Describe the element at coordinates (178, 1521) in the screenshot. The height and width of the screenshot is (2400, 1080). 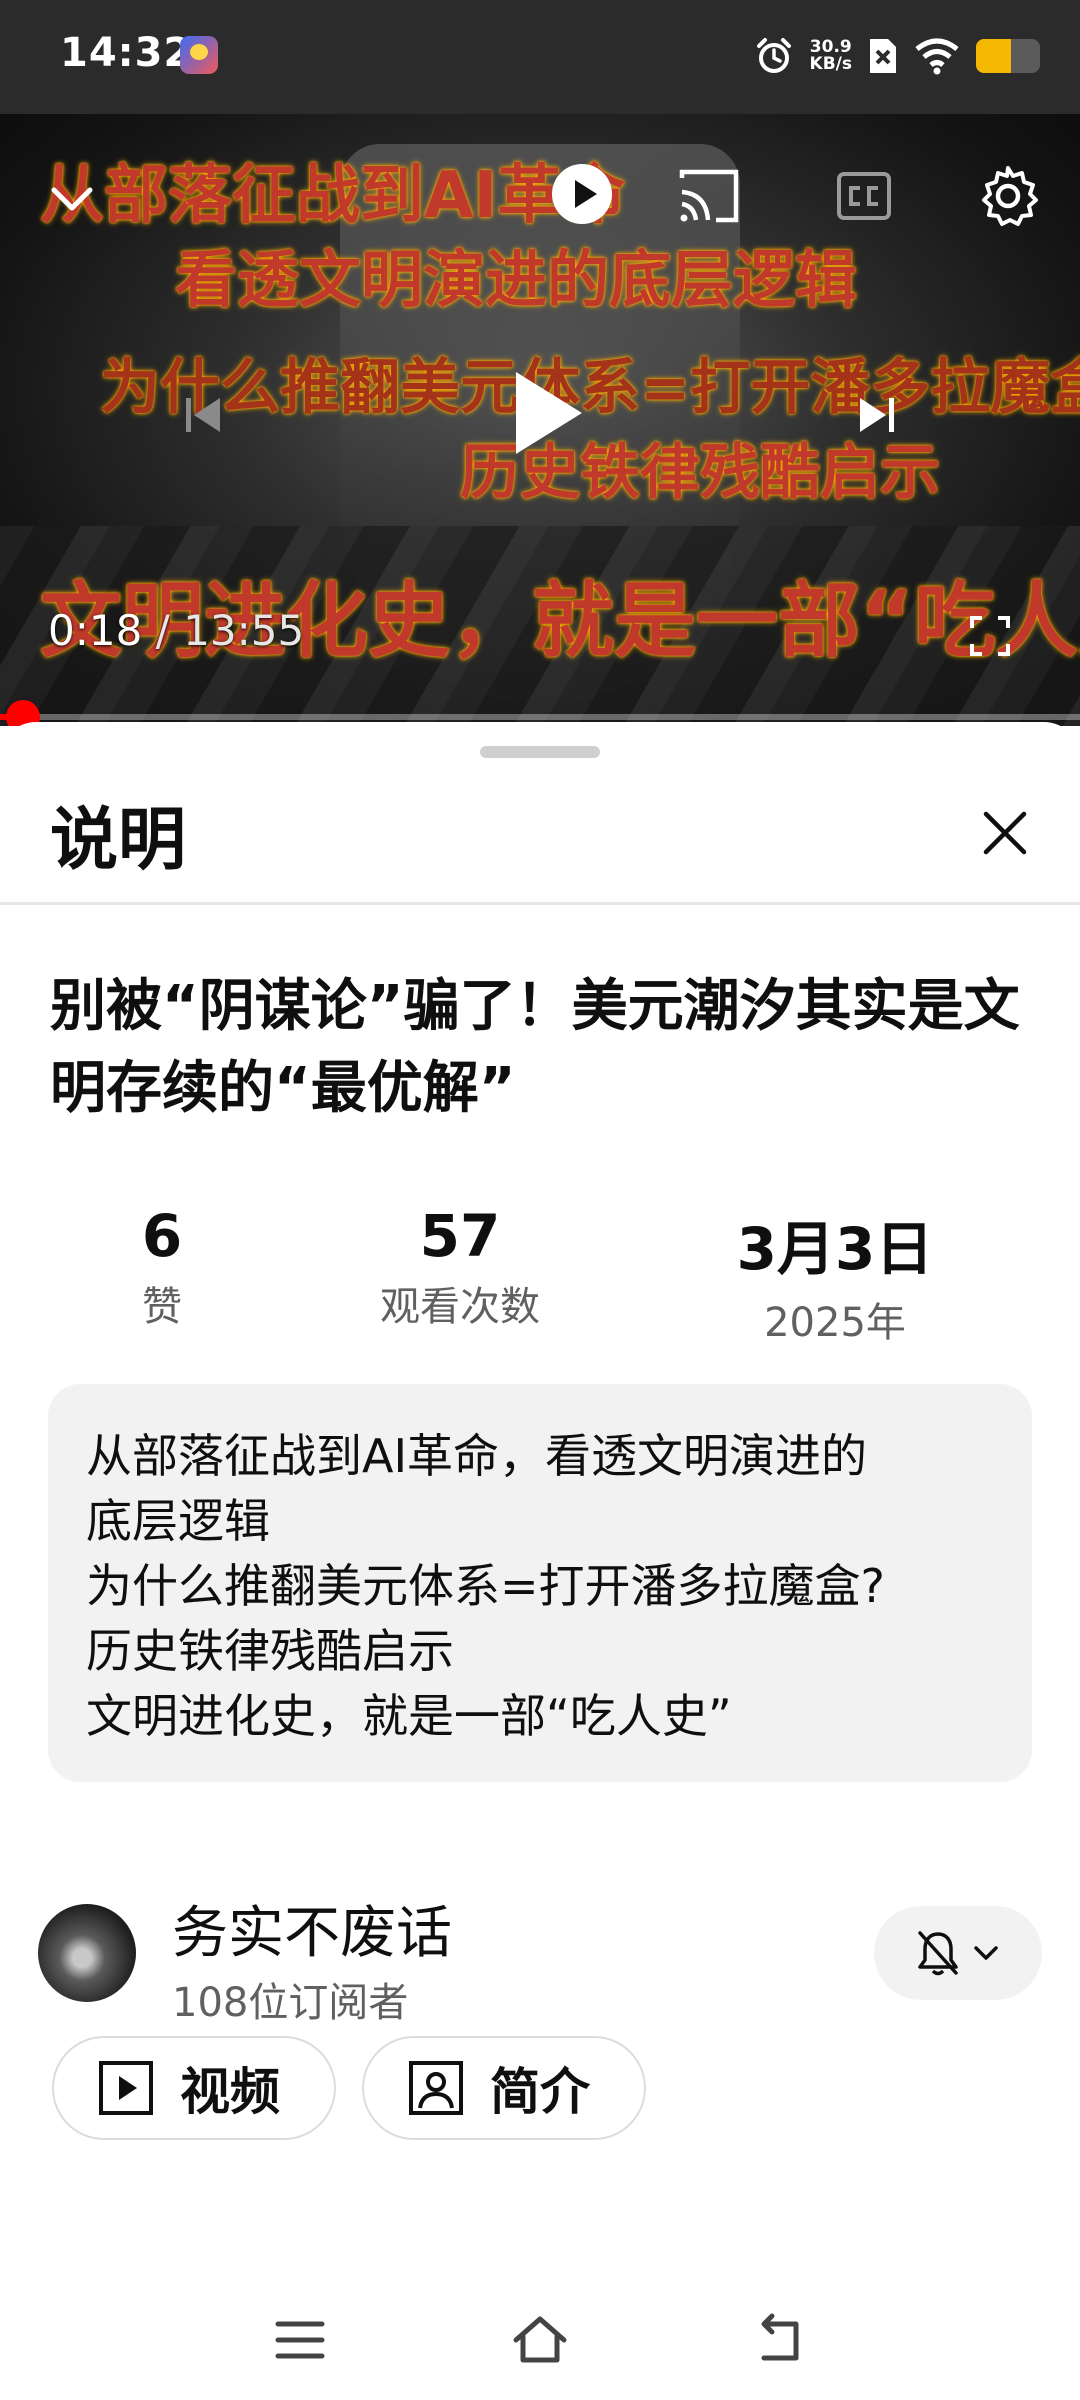
I see `description-line: 底层逻辑` at that location.